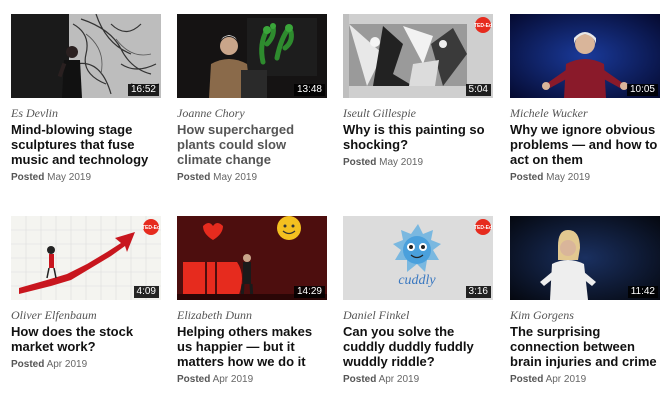 This screenshot has width=670, height=408. What do you see at coordinates (478, 90) in the screenshot?
I see `duration-badge: 5:04` at bounding box center [478, 90].